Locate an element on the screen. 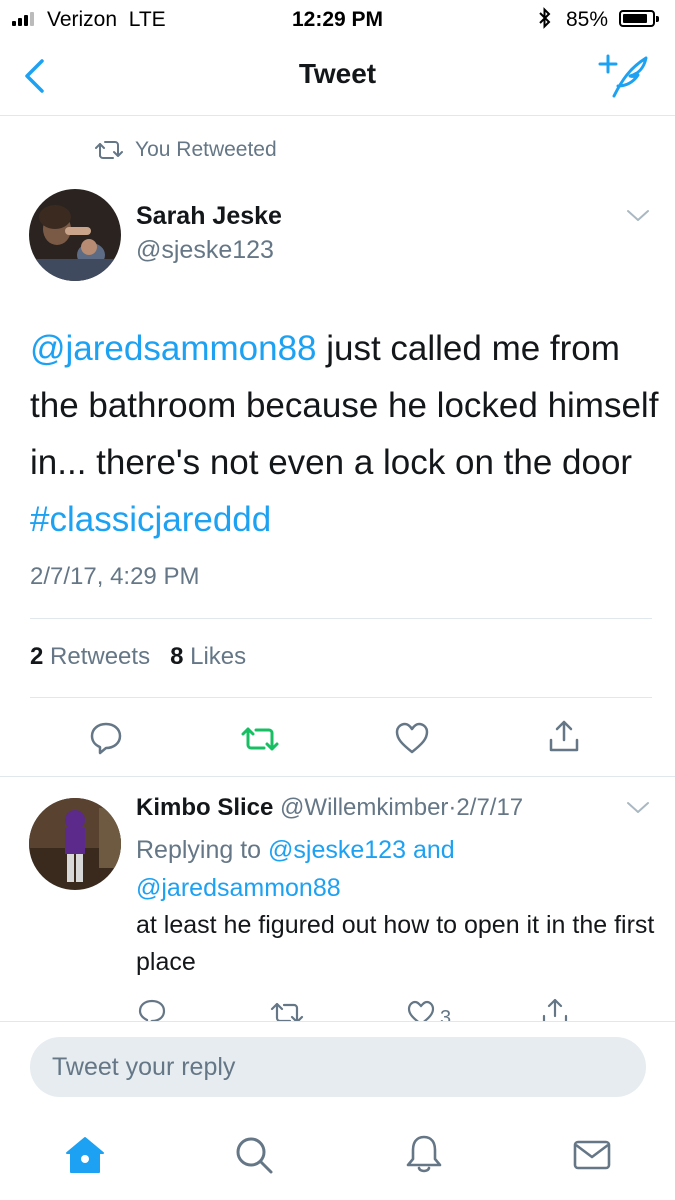 The width and height of the screenshot is (675, 1200). tab-notifications is located at coordinates (424, 1154).